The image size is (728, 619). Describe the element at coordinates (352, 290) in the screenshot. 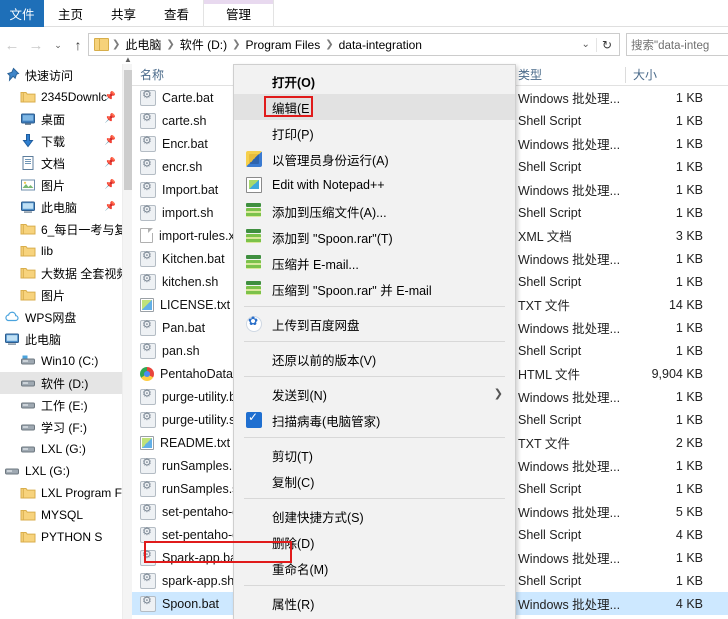

I see `menu-item-label: 压缩到 "Spoon.rar" 并 E-mail` at that location.